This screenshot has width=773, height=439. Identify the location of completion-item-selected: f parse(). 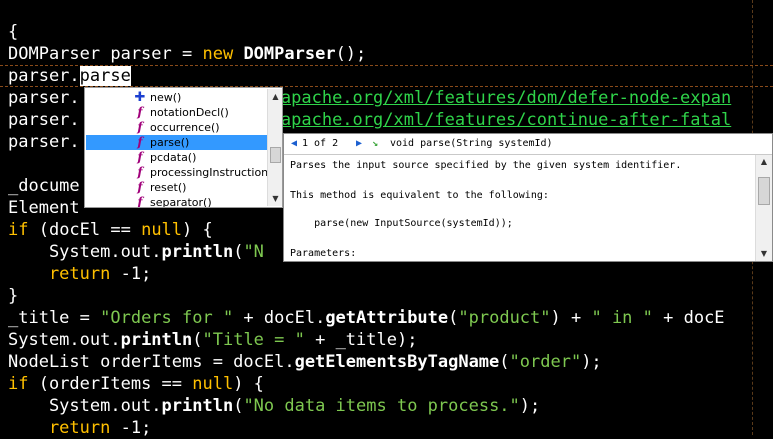
(176, 142).